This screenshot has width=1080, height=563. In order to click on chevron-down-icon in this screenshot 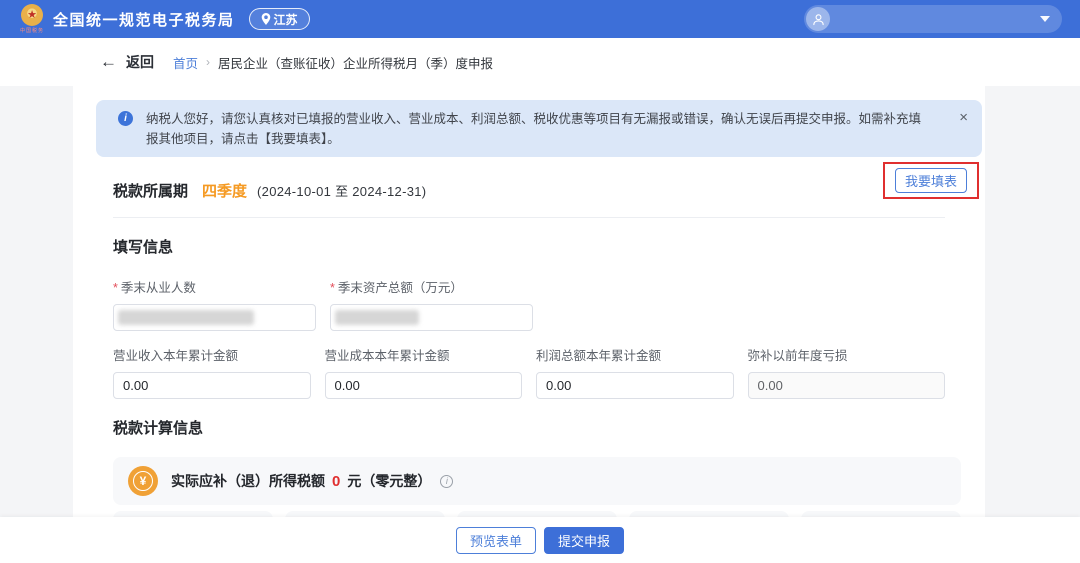, I will do `click(1045, 19)`.